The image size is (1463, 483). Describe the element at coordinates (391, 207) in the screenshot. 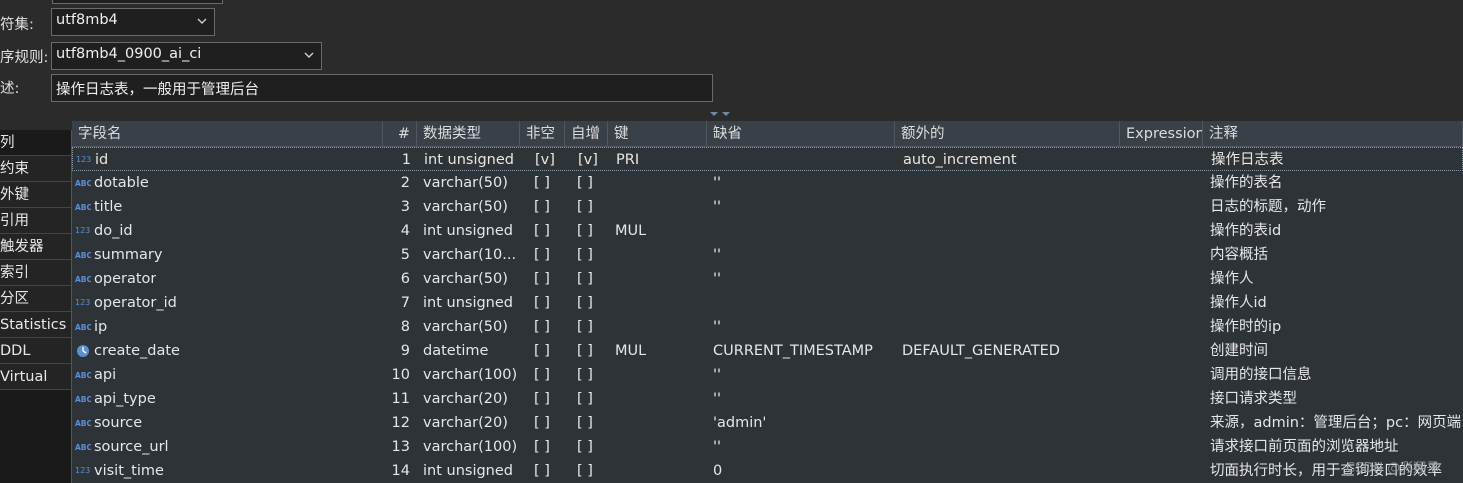

I see `cell-ordinal: 3` at that location.